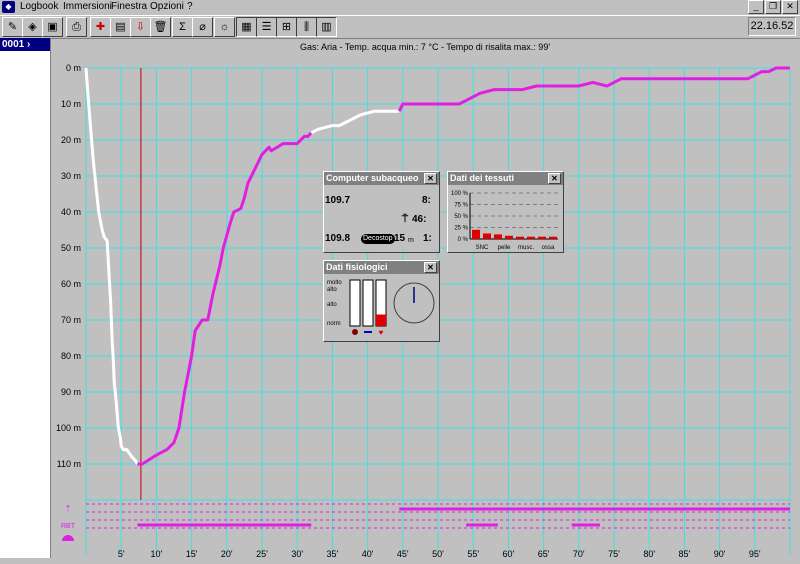  I want to click on rbt-label: RBT, so click(68, 526).